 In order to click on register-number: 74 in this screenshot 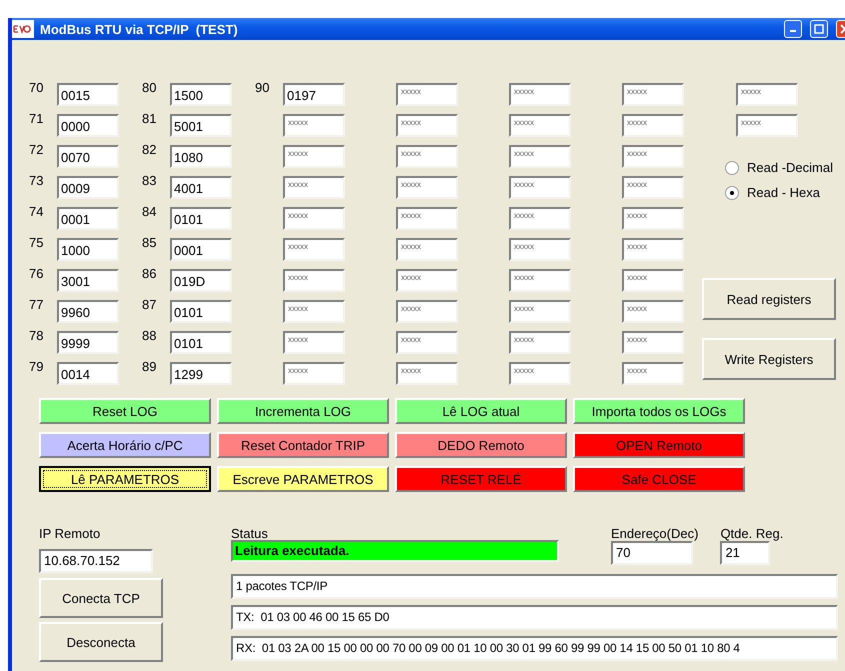, I will do `click(36, 211)`.